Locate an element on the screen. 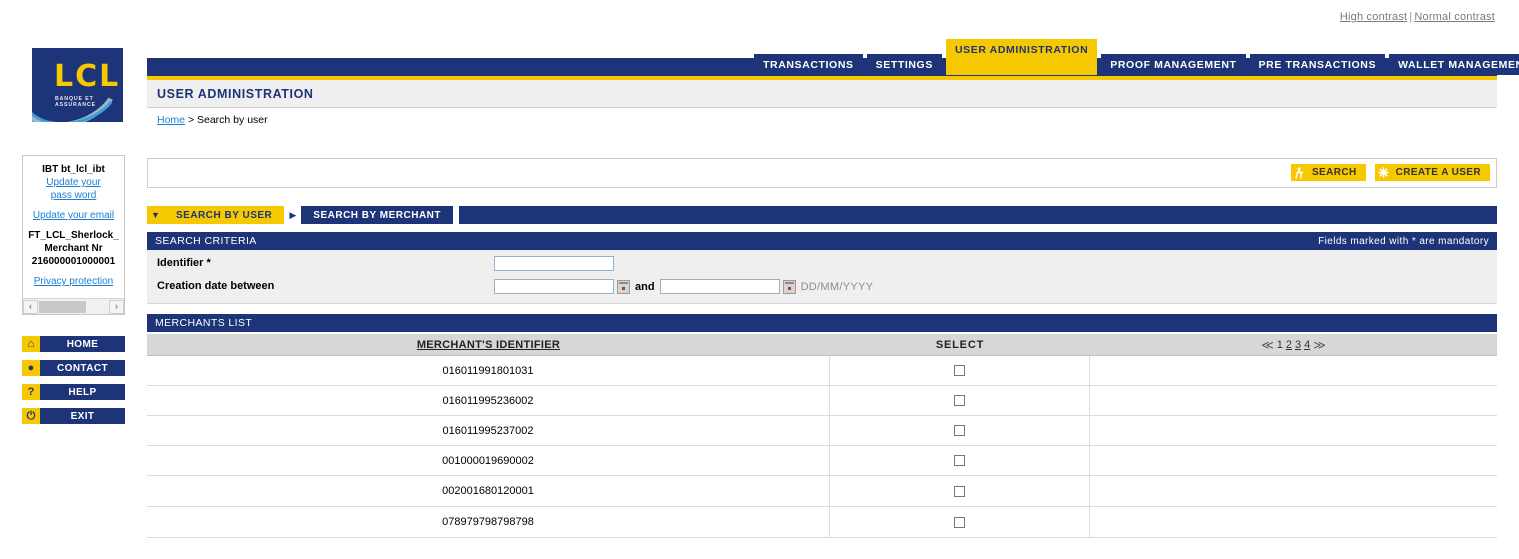 The height and width of the screenshot is (559, 1519). table-row: 002001680120001 is located at coordinates (822, 491).